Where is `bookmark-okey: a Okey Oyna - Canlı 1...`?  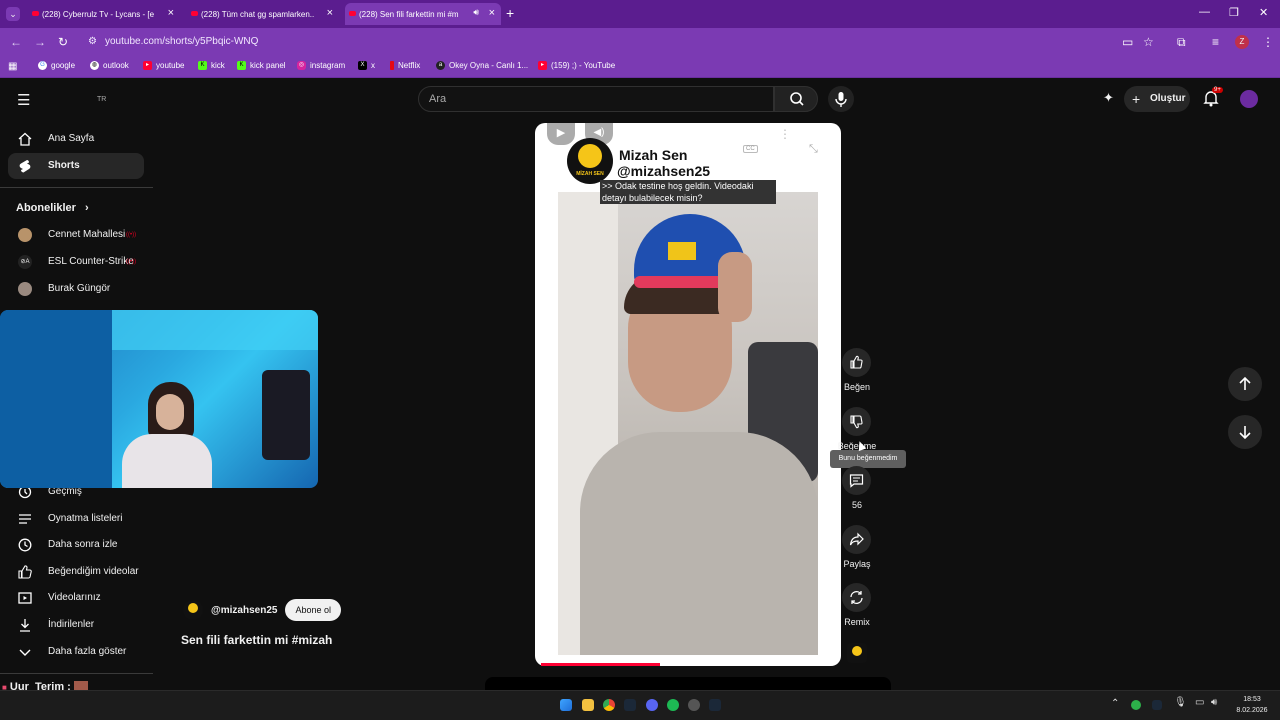 bookmark-okey: a Okey Oyna - Canlı 1... is located at coordinates (482, 65).